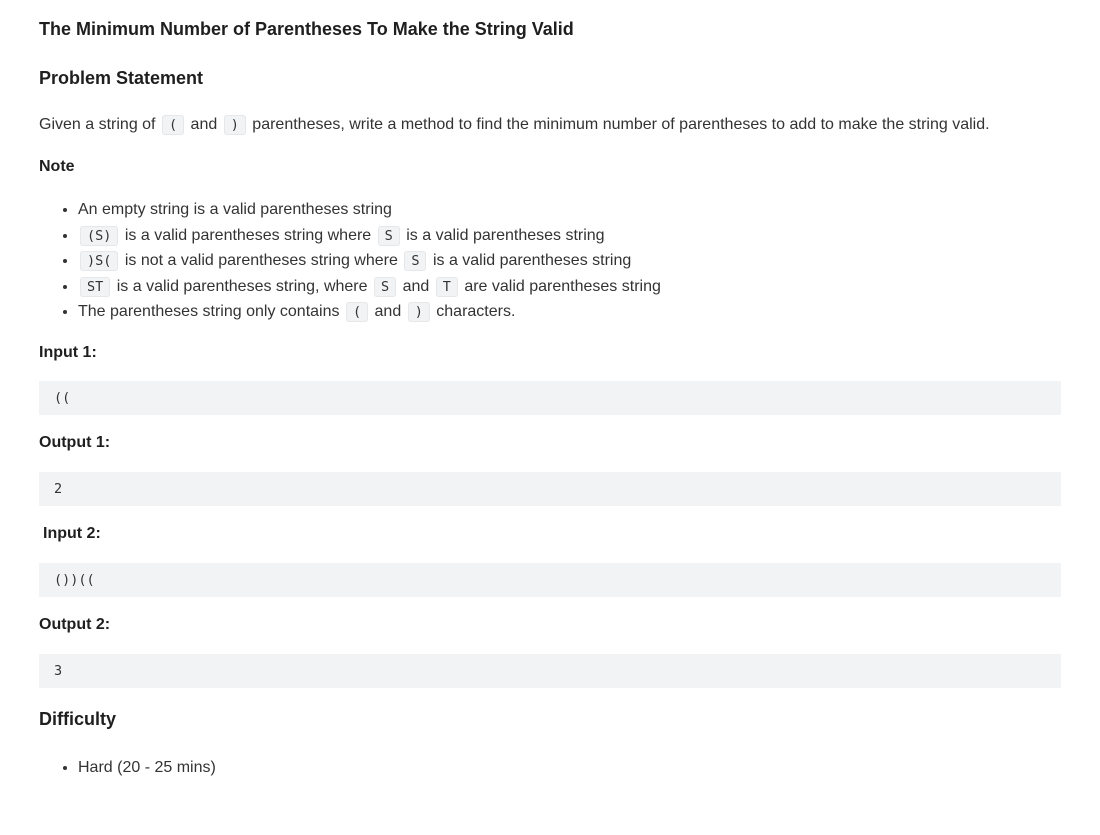  I want to click on input-2-label: Input 2:, so click(72, 533).